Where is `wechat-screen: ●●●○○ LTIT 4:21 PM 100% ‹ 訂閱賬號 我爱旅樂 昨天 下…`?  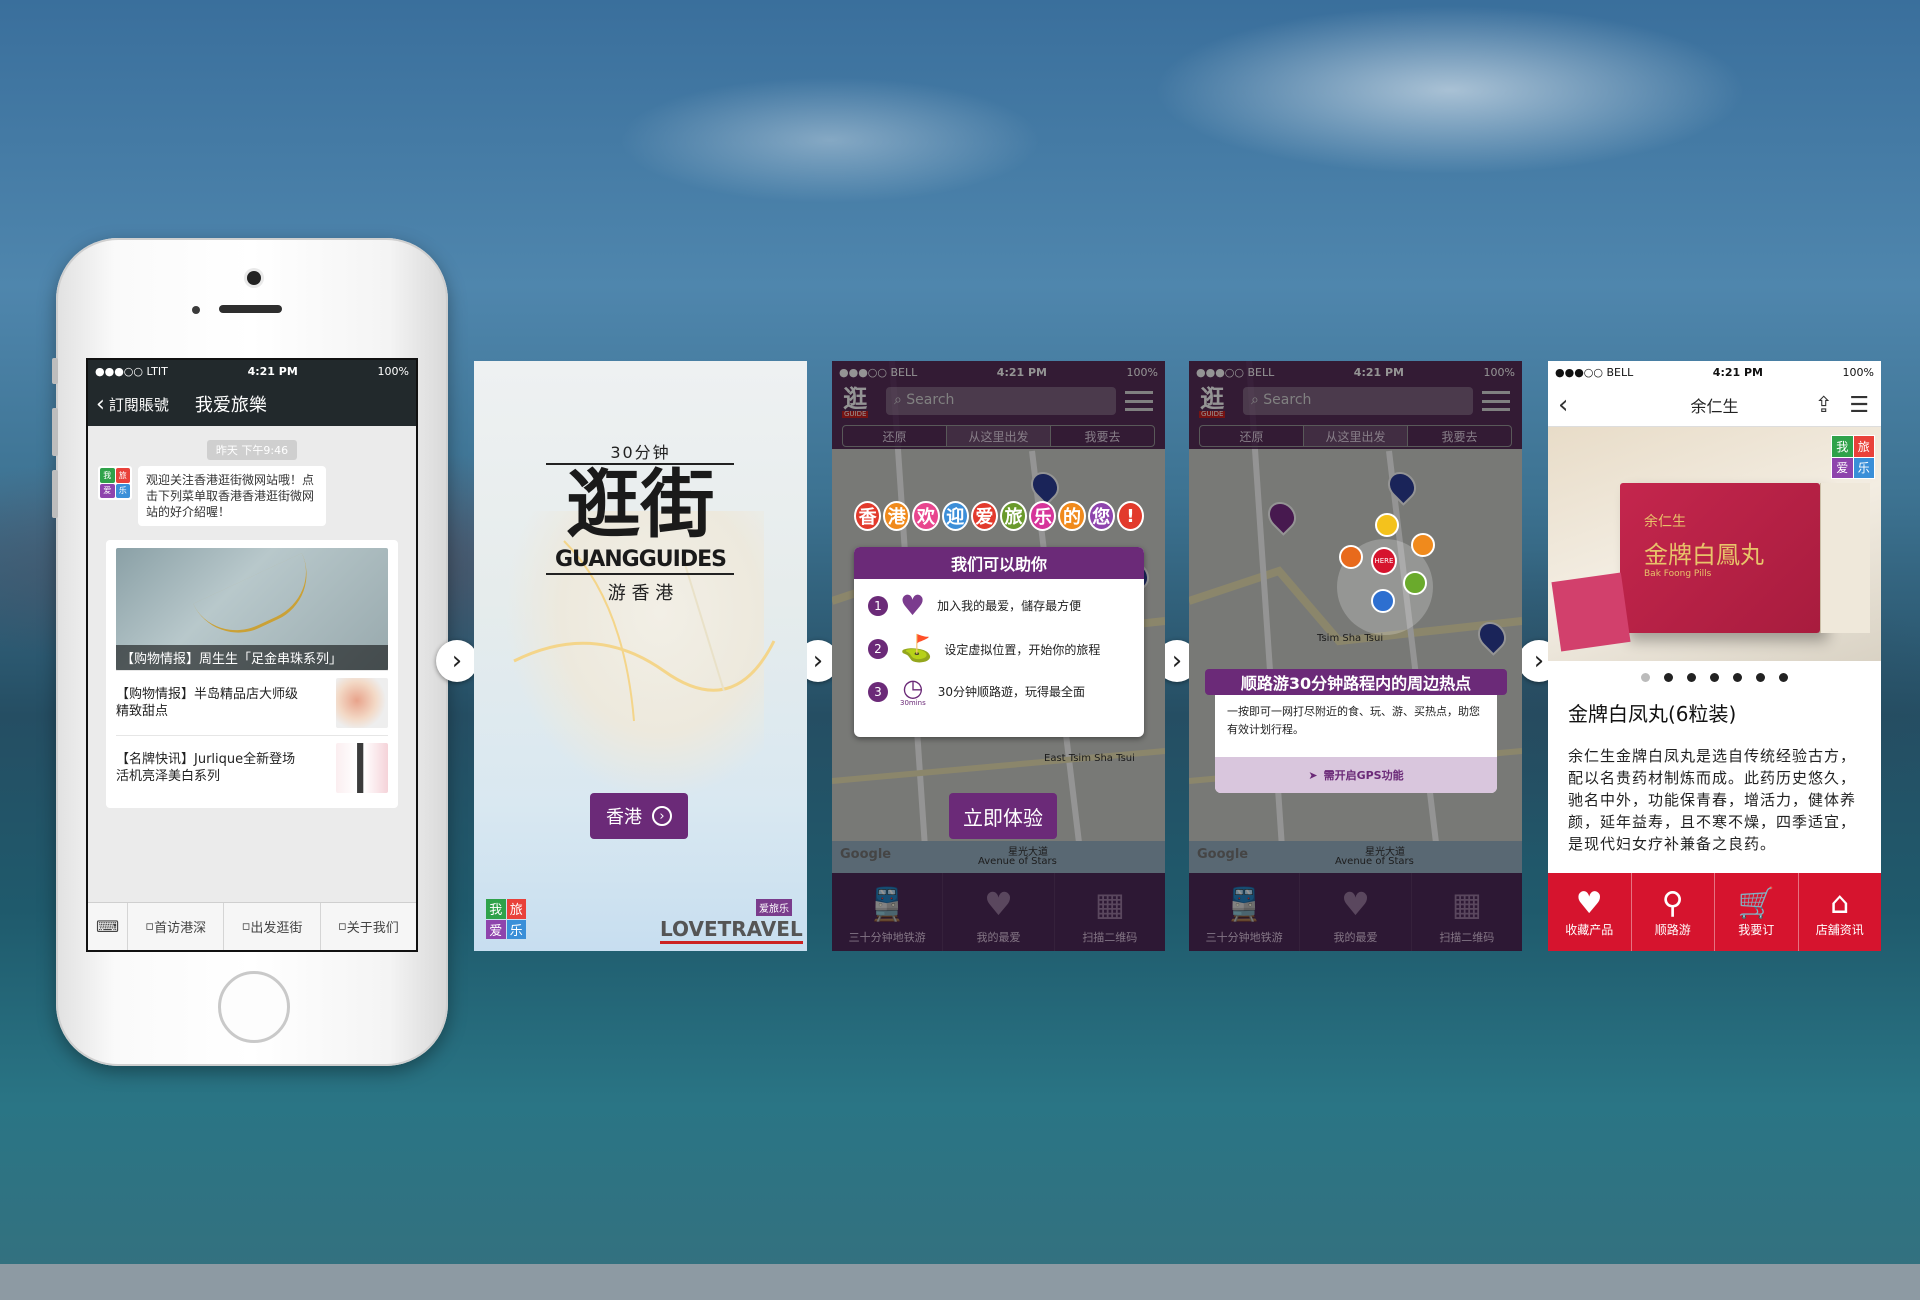 wechat-screen: ●●●○○ LTIT 4:21 PM 100% ‹ 訂閱賬號 我爱旅樂 昨天 下… is located at coordinates (252, 655).